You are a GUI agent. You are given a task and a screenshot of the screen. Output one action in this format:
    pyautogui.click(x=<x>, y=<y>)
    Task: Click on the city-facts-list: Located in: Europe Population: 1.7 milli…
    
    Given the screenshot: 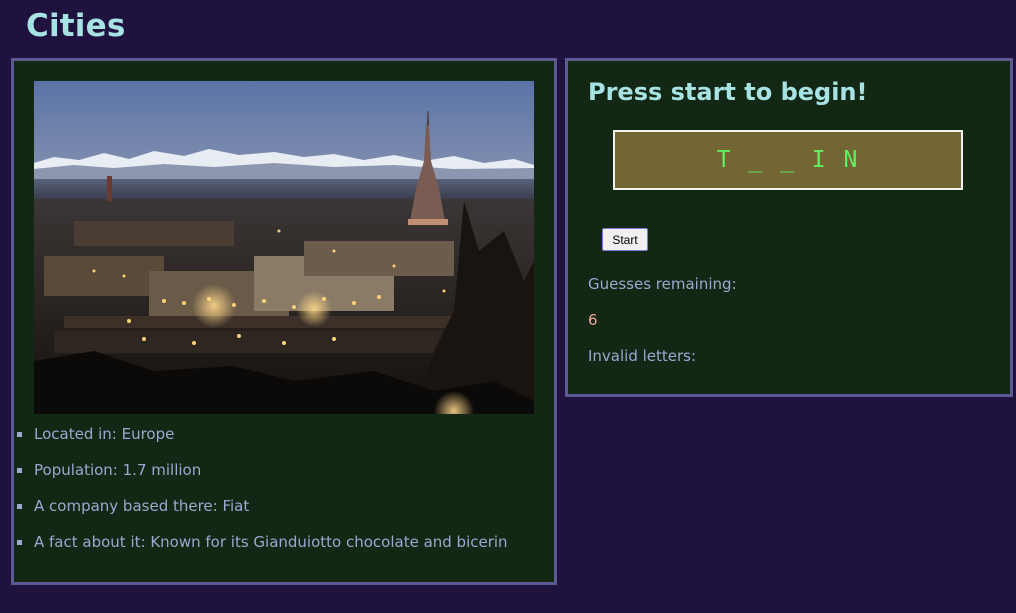 What is the action you would take?
    pyautogui.click(x=261, y=496)
    